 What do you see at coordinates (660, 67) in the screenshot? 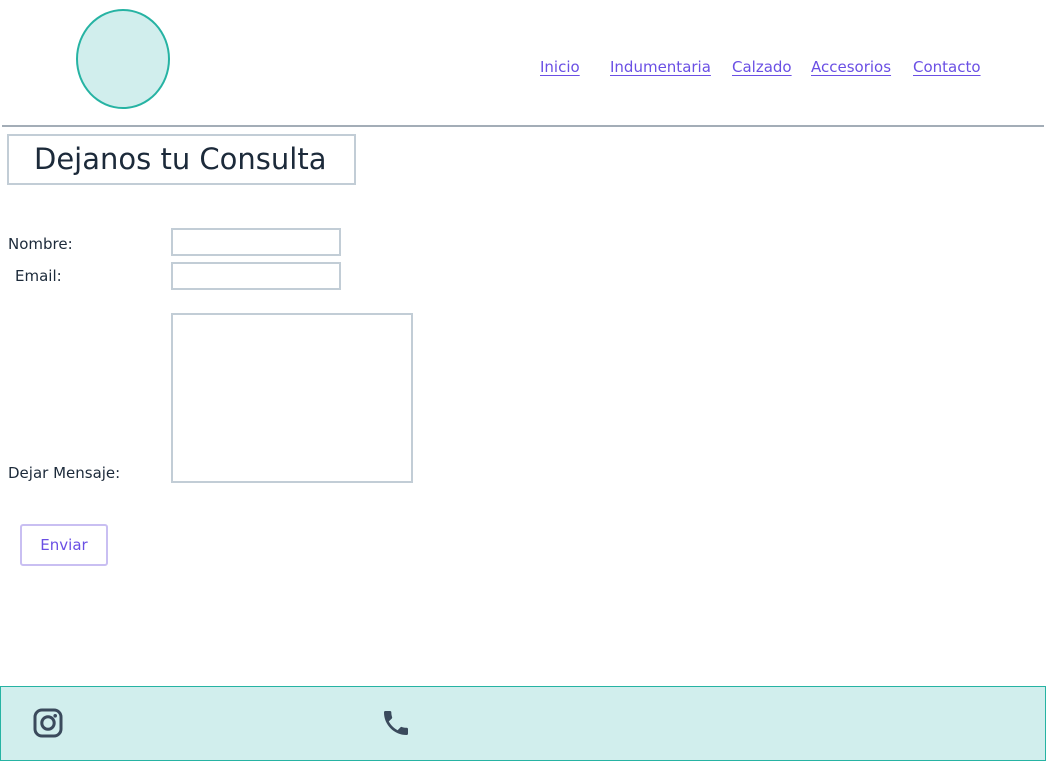
I see `nav-item-indumentaria: Indumentaria` at bounding box center [660, 67].